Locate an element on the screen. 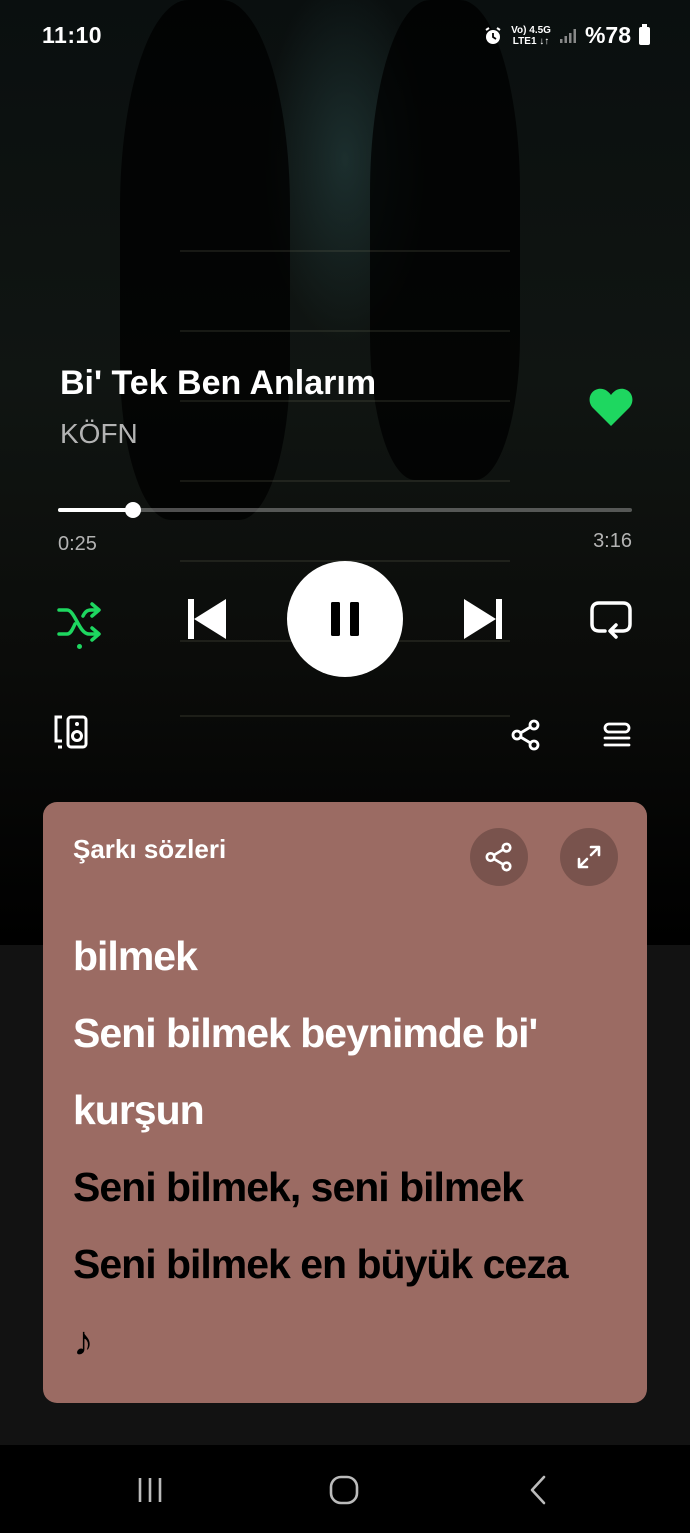 The width and height of the screenshot is (690, 1533). signal-icon is located at coordinates (567, 35).